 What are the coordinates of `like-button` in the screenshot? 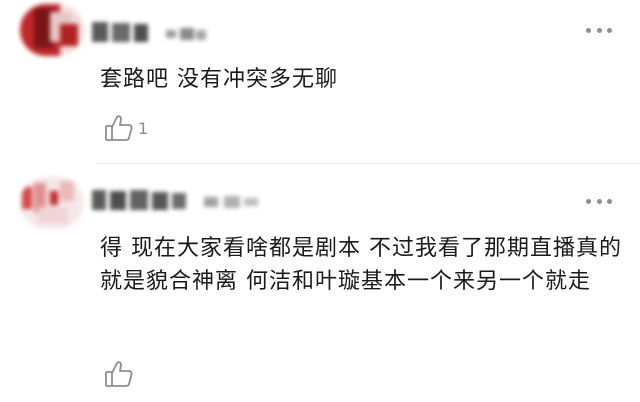 It's located at (121, 374).